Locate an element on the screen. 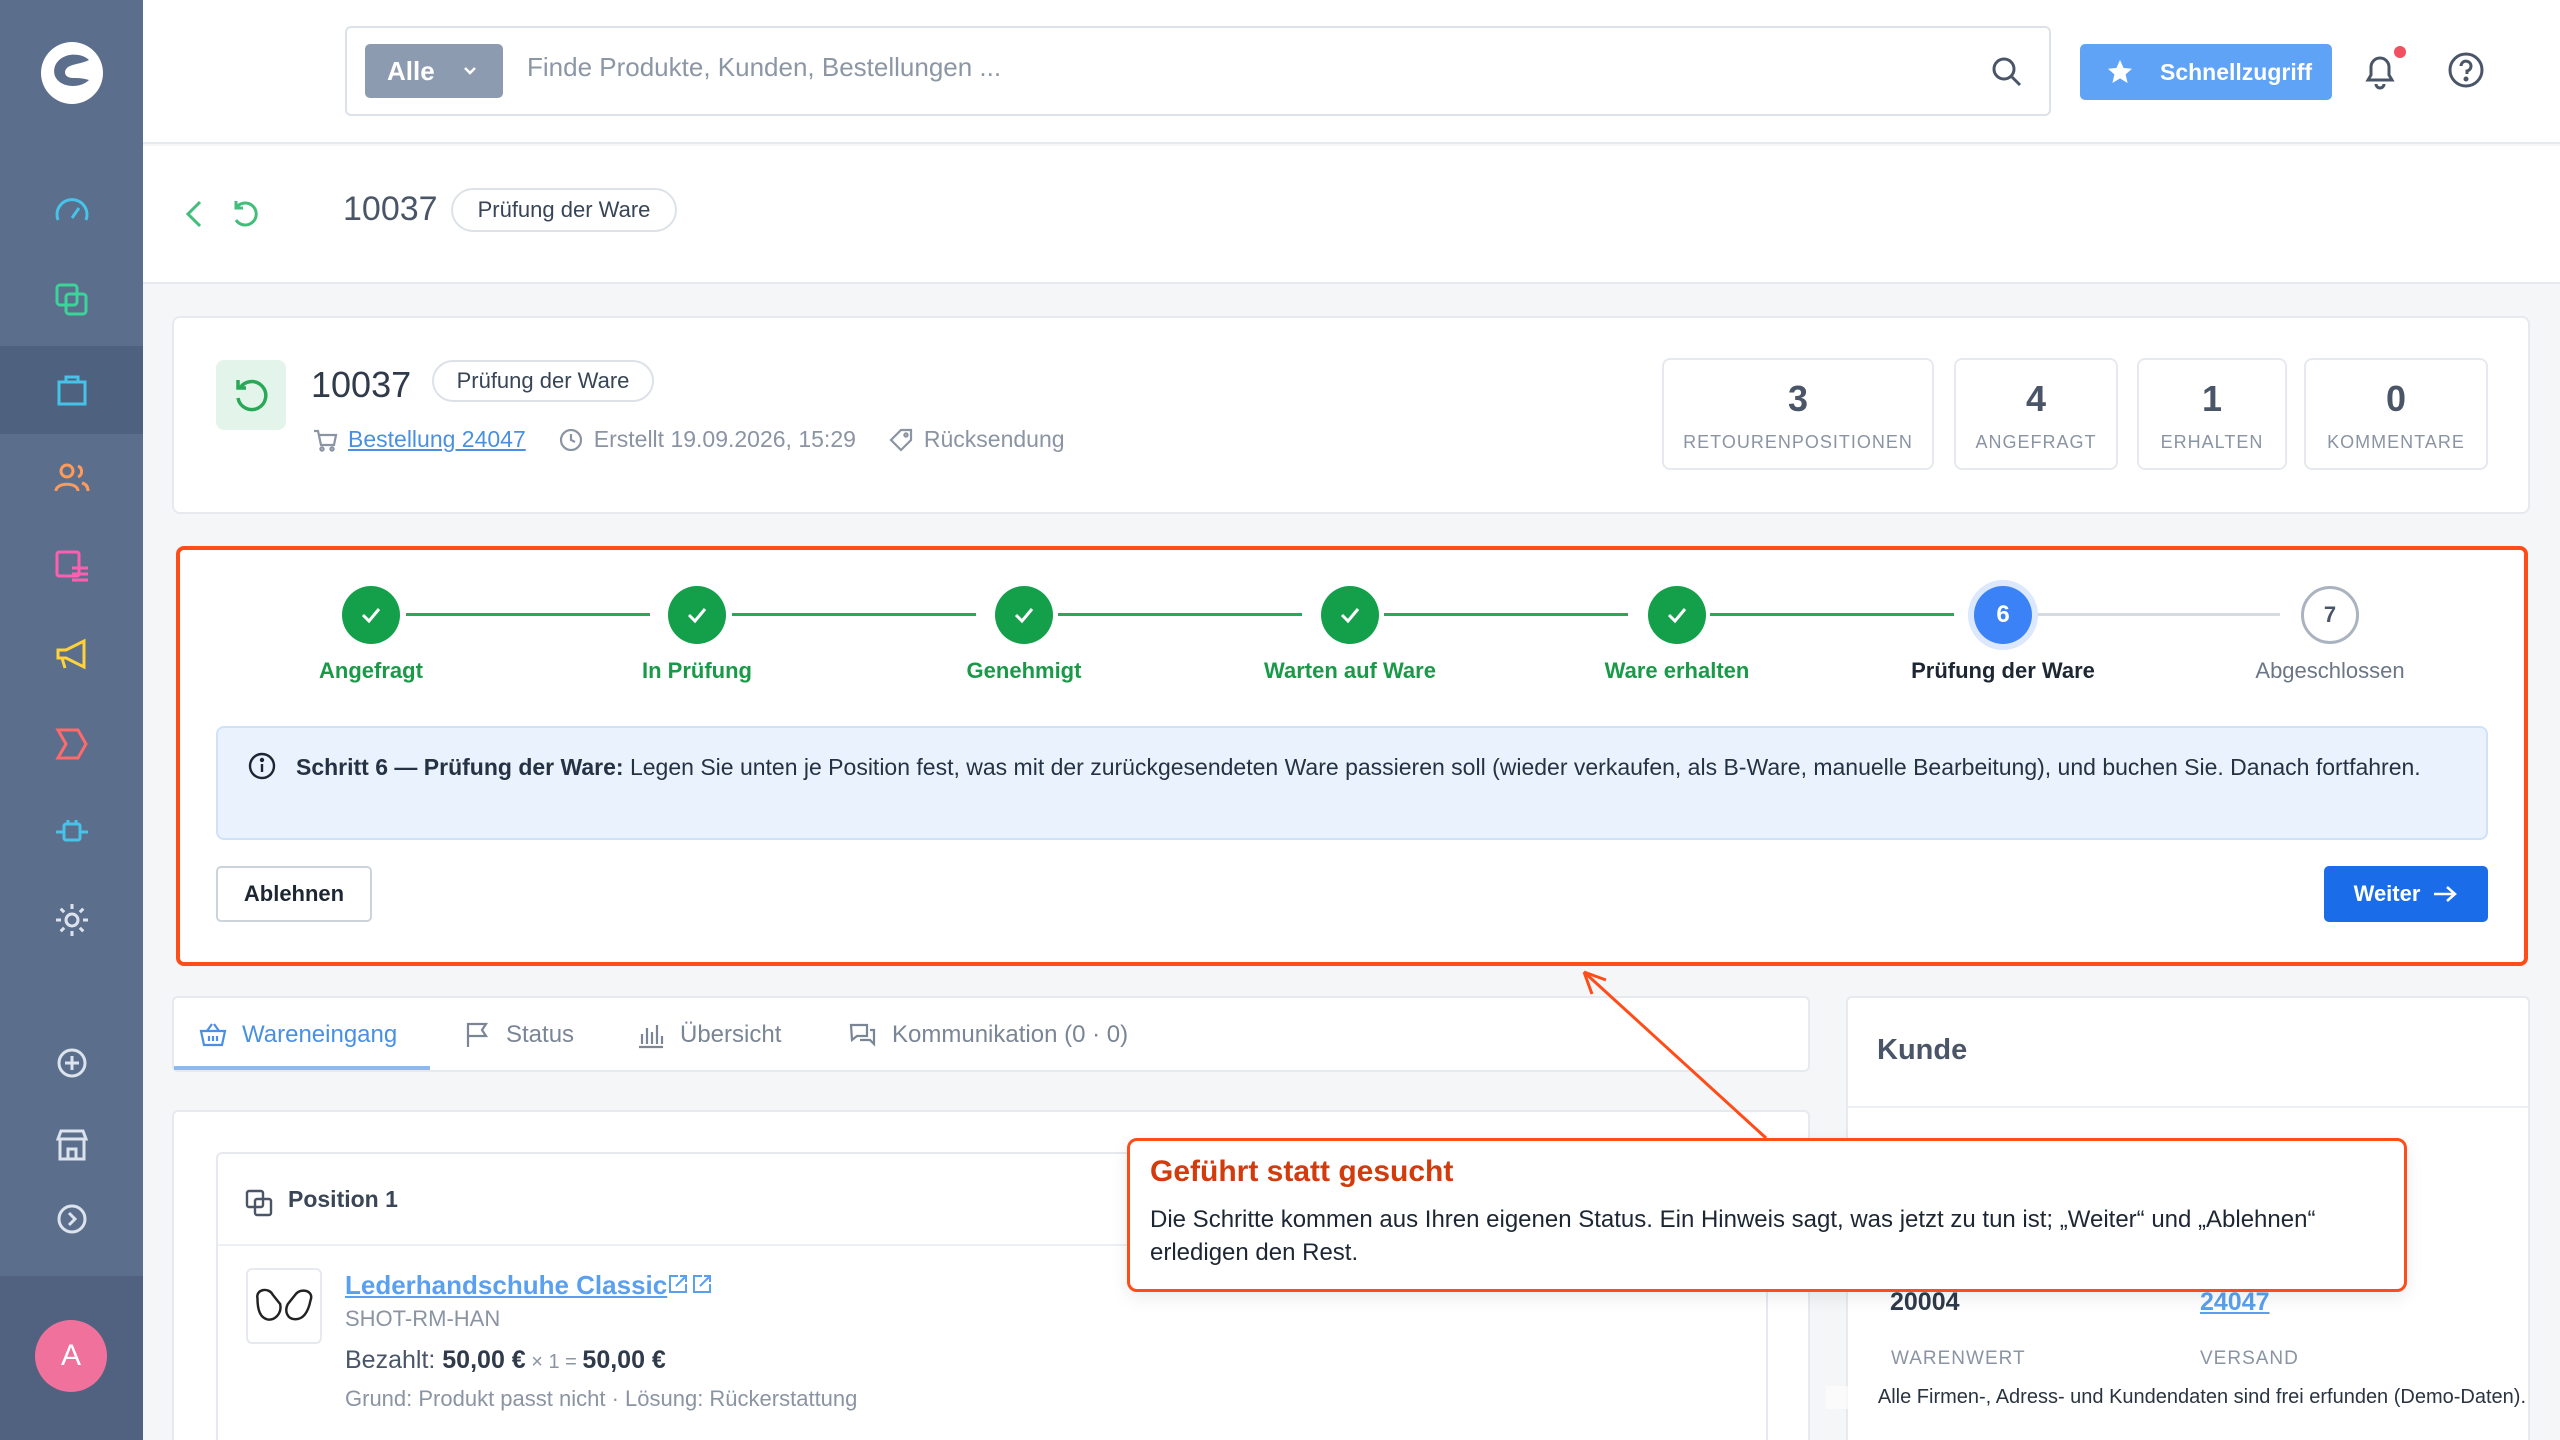 The height and width of the screenshot is (1440, 2560). stat-return-positions: 3 RETOURENPOSITIONEN is located at coordinates (1798, 414).